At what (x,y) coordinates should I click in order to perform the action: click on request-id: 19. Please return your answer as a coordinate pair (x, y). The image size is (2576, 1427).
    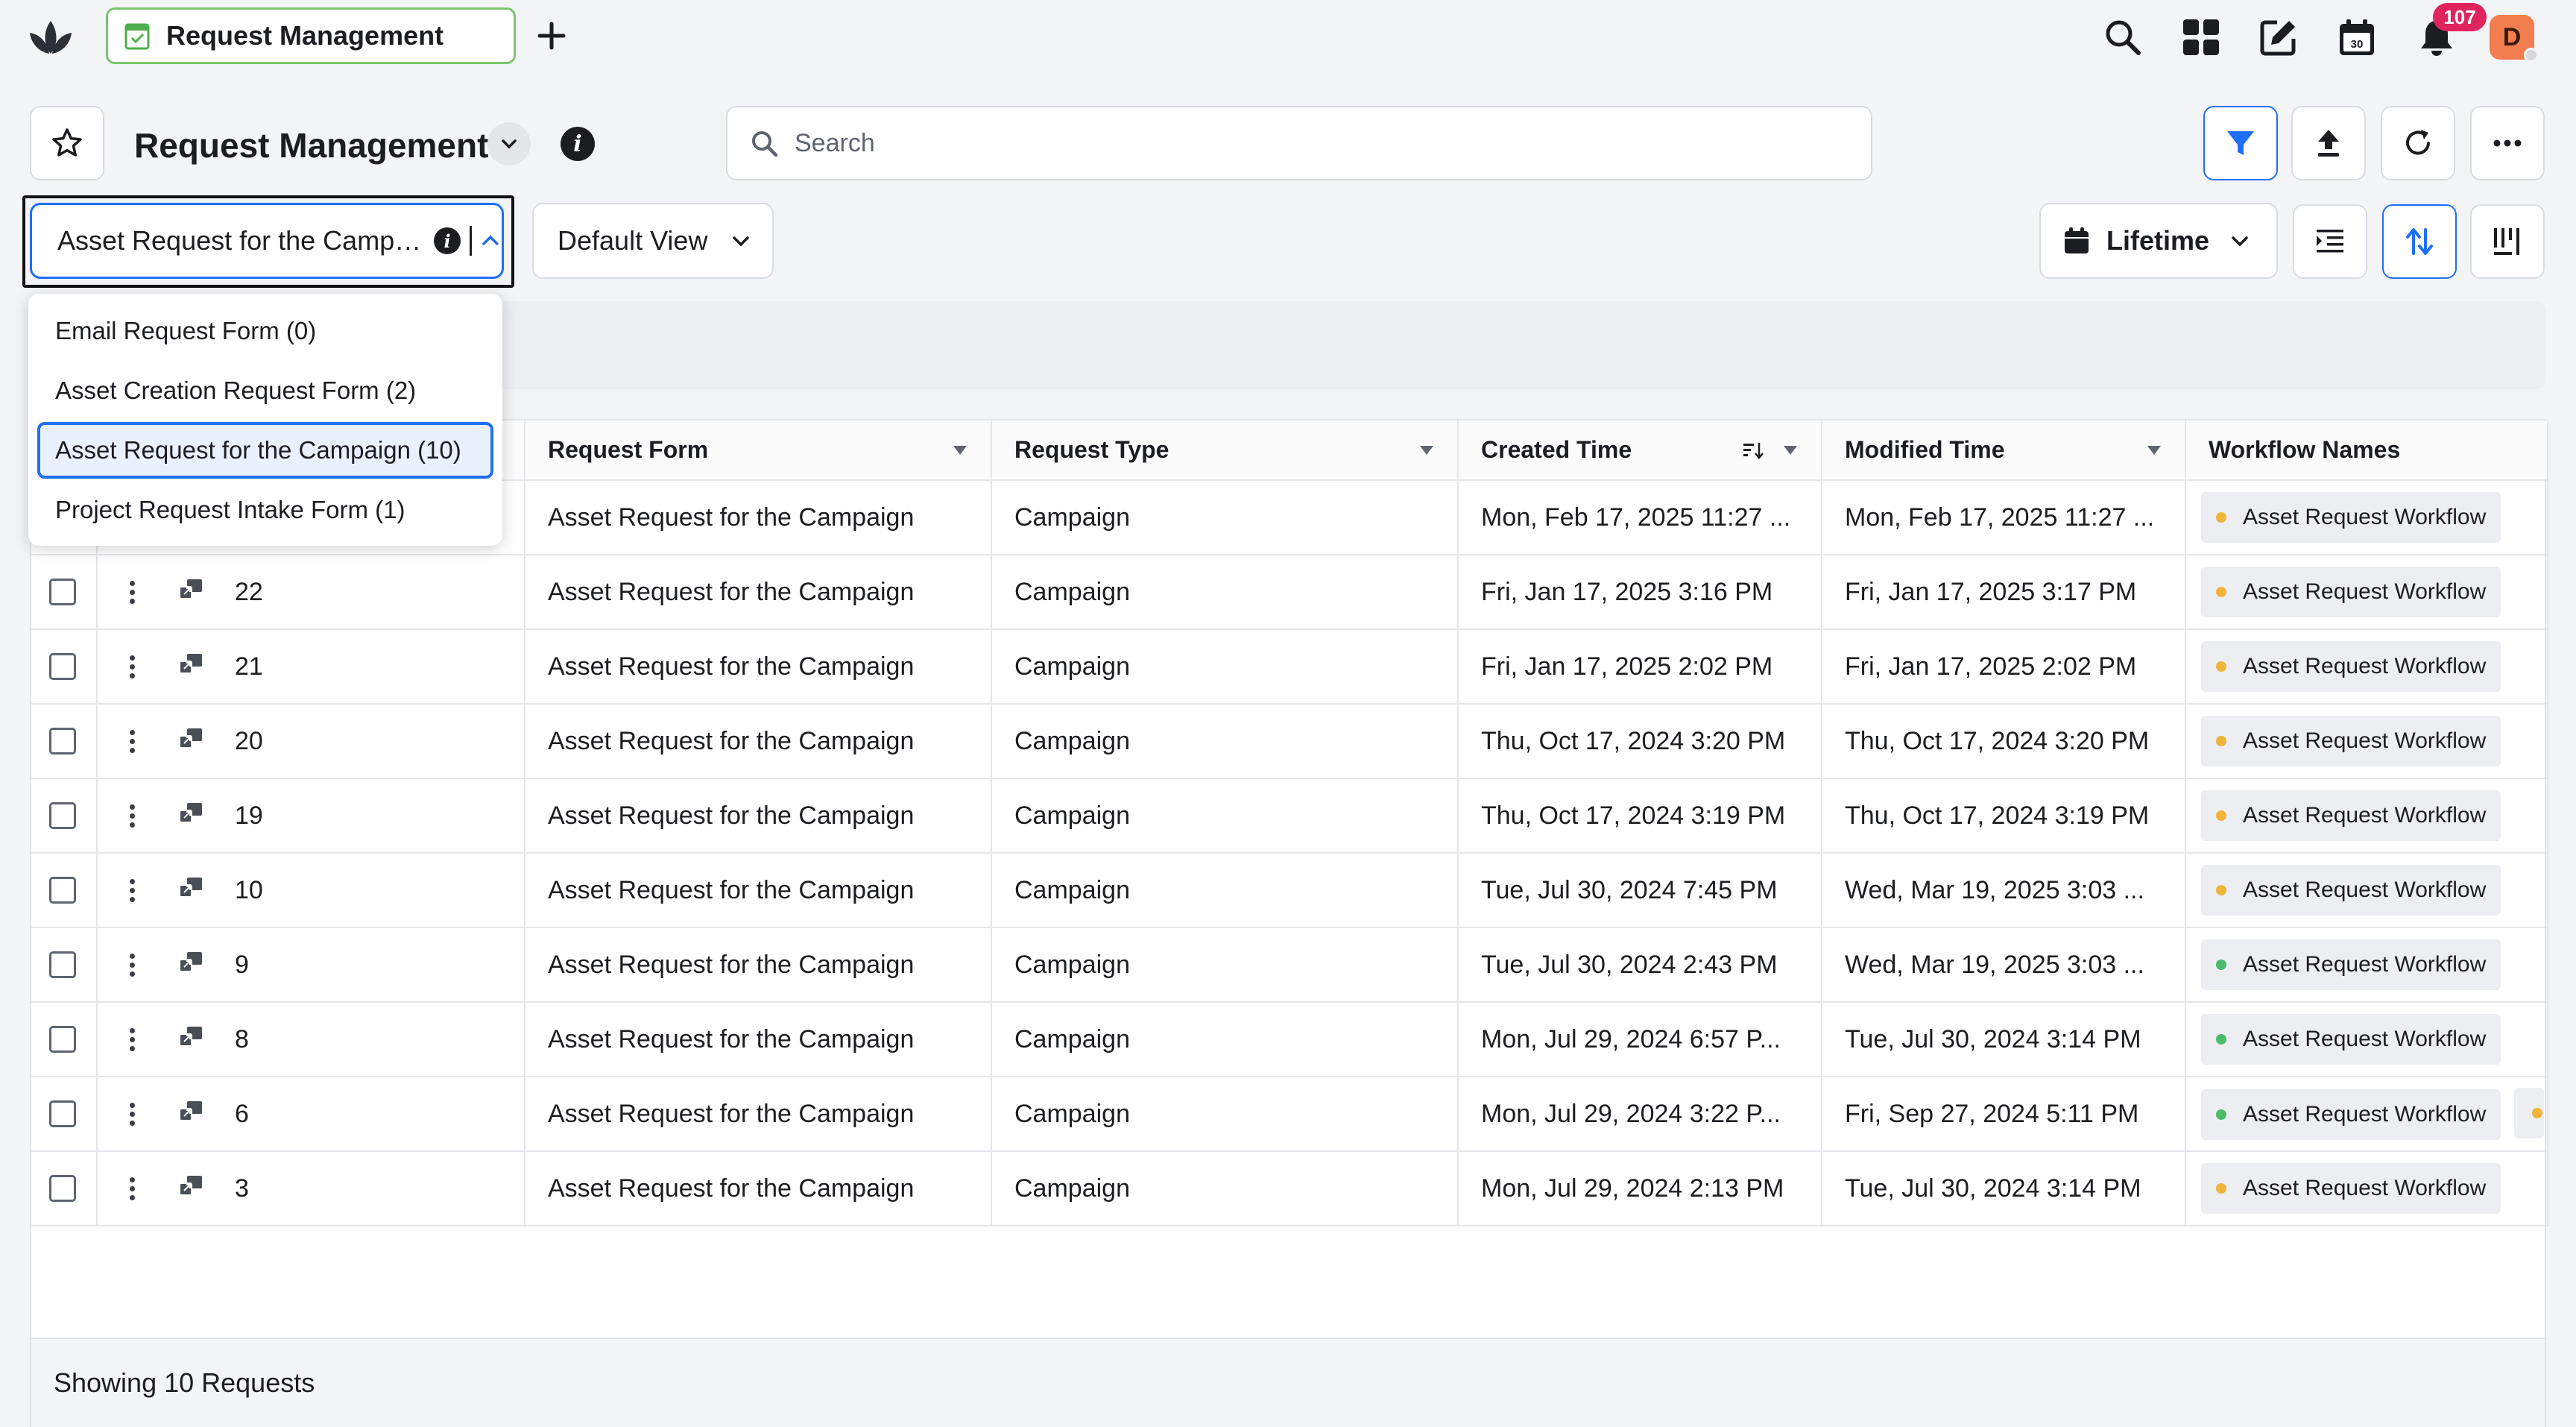
    Looking at the image, I should click on (249, 816).